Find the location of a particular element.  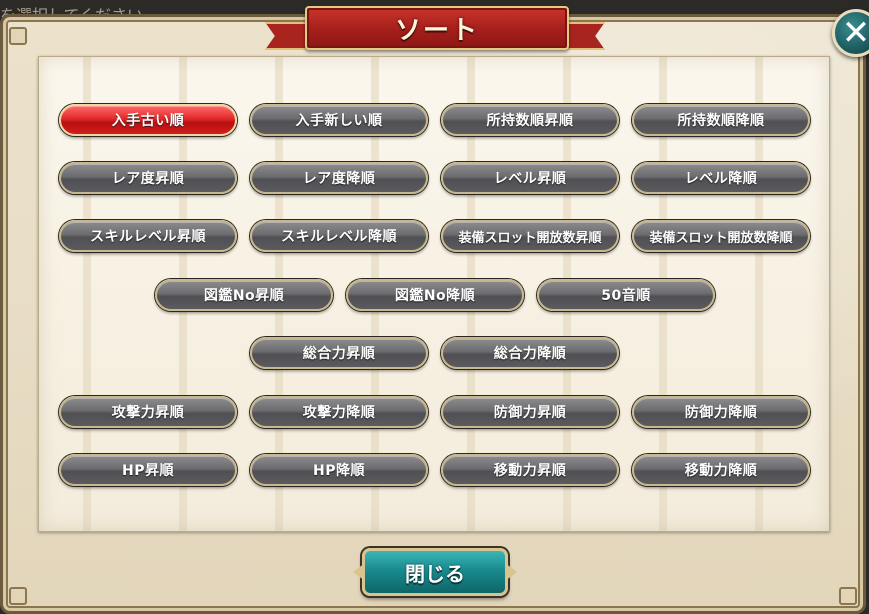

sort-button-attack-asc: 攻撃力昇順 is located at coordinates (148, 412).